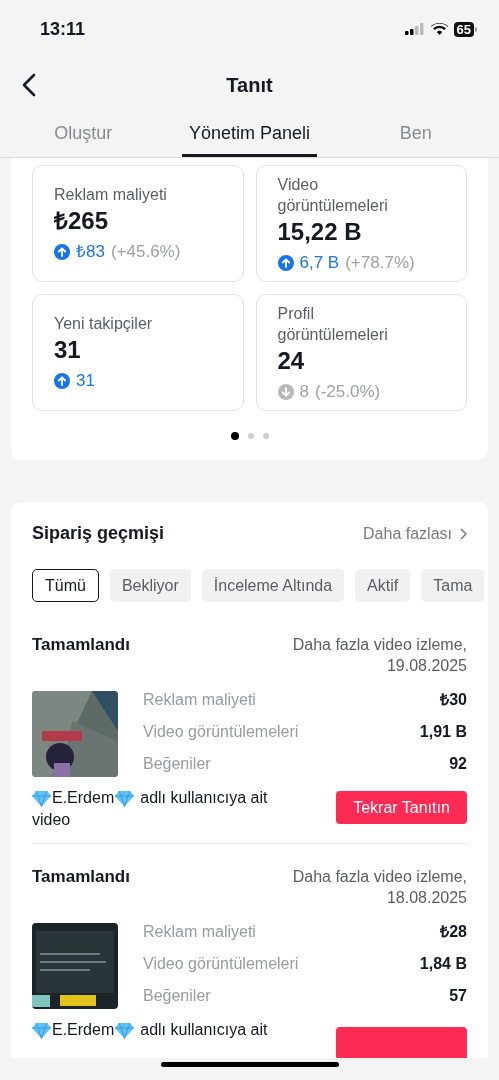 The height and width of the screenshot is (1080, 499). What do you see at coordinates (285, 391) in the screenshot?
I see `arrow-down-icon` at bounding box center [285, 391].